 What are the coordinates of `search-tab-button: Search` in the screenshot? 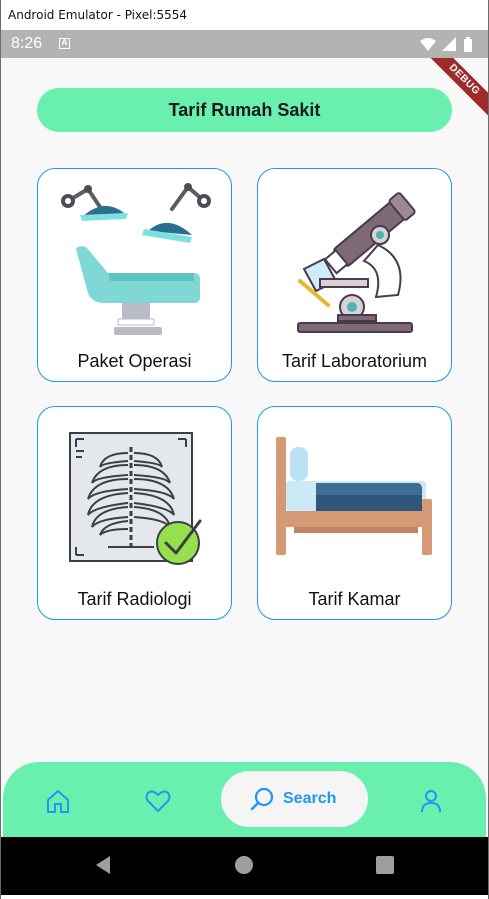 It's located at (294, 799).